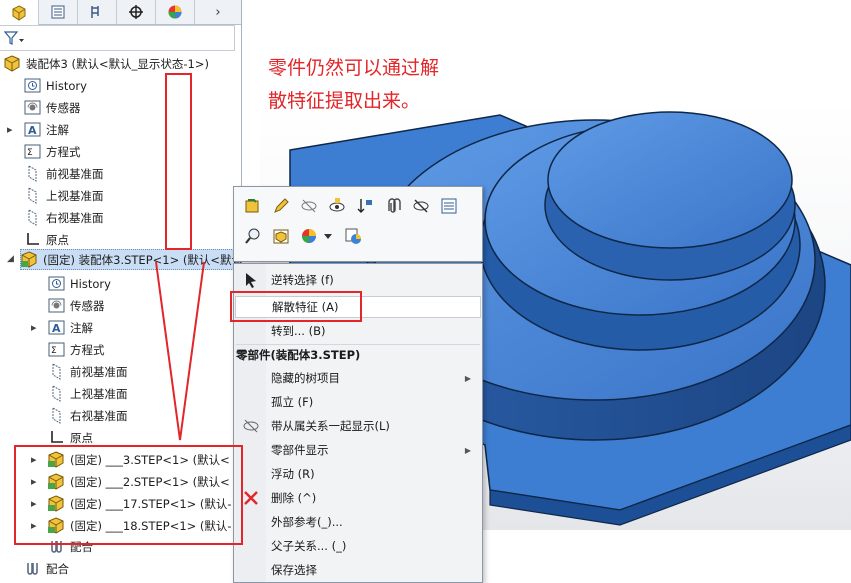 This screenshot has height=583, width=851. Describe the element at coordinates (358, 498) in the screenshot. I see `menu-item-section-5: 删除 (^)` at that location.